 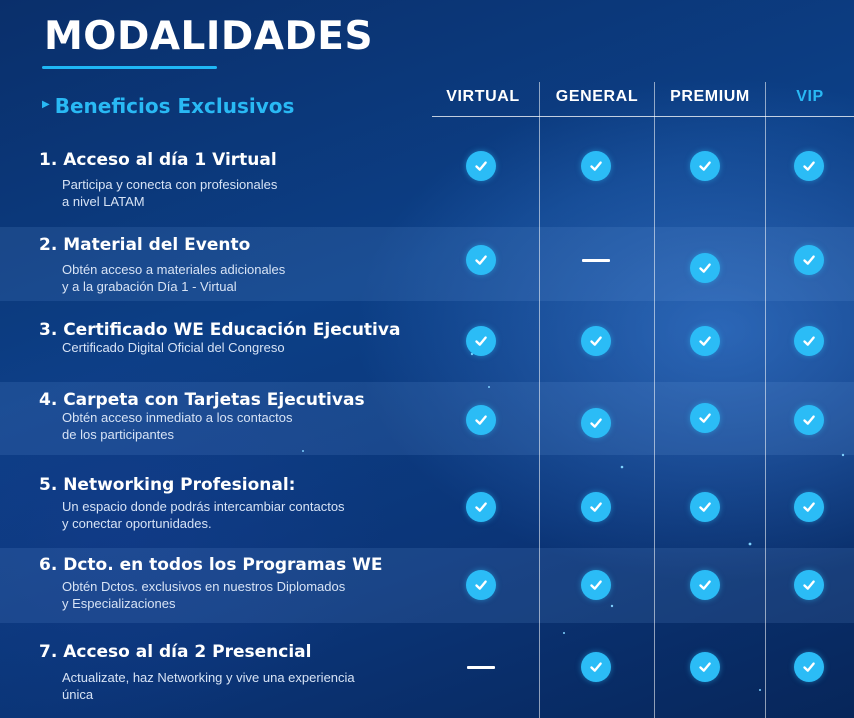 I want to click on title-underline, so click(x=129, y=67).